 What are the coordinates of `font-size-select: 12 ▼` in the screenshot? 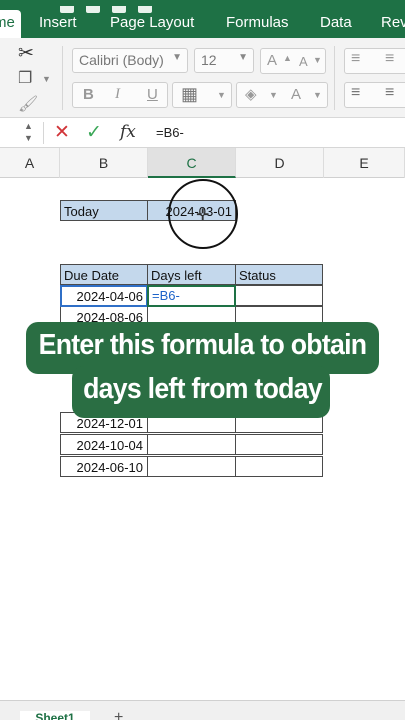 It's located at (224, 60).